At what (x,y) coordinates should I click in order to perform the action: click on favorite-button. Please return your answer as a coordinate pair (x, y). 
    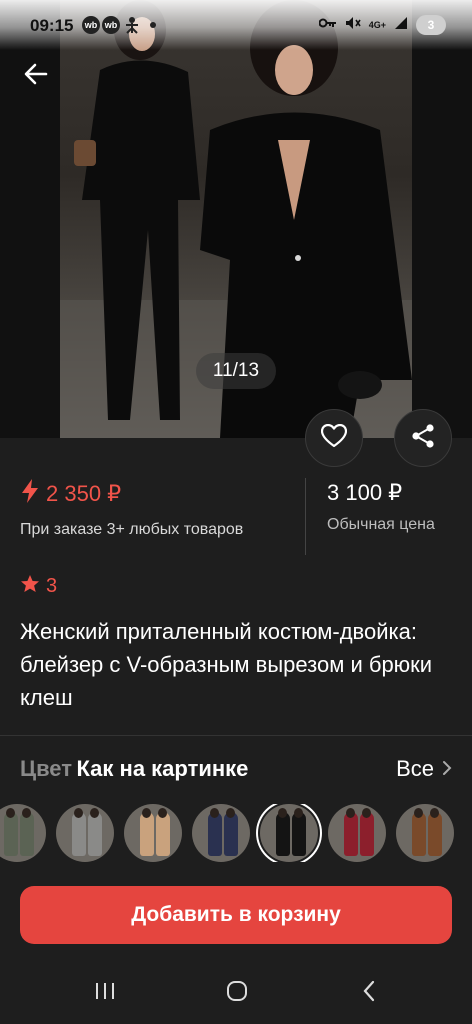
    Looking at the image, I should click on (334, 438).